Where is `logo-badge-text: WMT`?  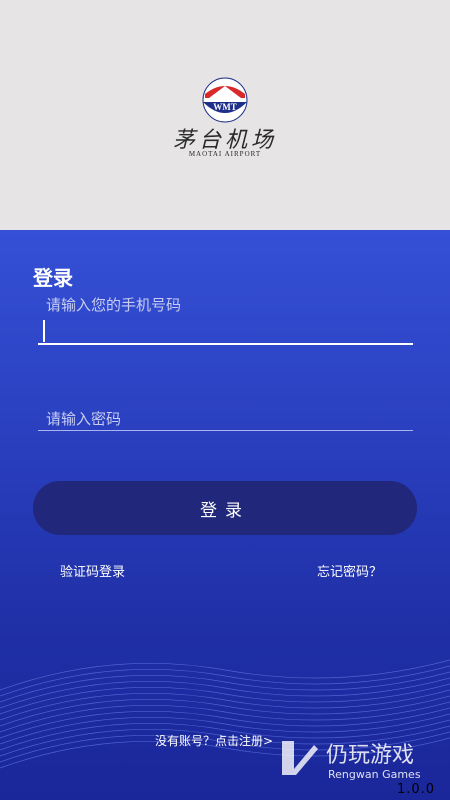 logo-badge-text: WMT is located at coordinates (225, 107).